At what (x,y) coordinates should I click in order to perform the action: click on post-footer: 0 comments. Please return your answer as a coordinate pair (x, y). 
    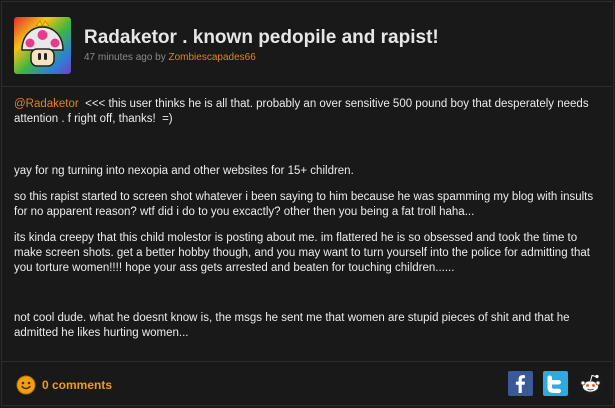
    Looking at the image, I should click on (307, 383).